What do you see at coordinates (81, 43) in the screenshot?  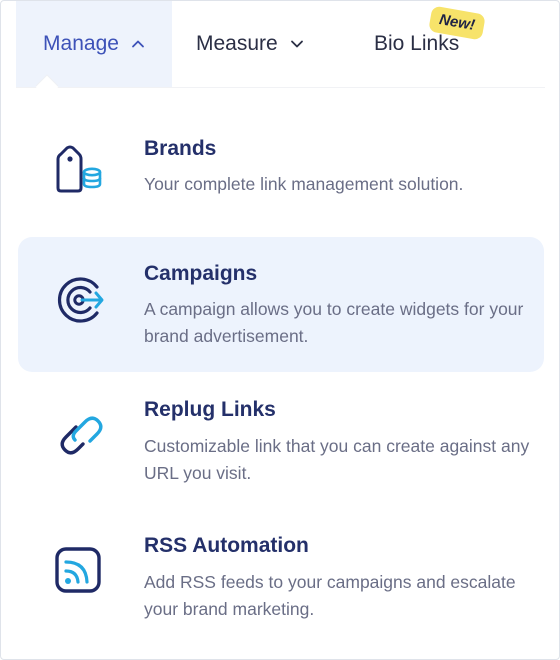 I see `nav-manage-label: Manage` at bounding box center [81, 43].